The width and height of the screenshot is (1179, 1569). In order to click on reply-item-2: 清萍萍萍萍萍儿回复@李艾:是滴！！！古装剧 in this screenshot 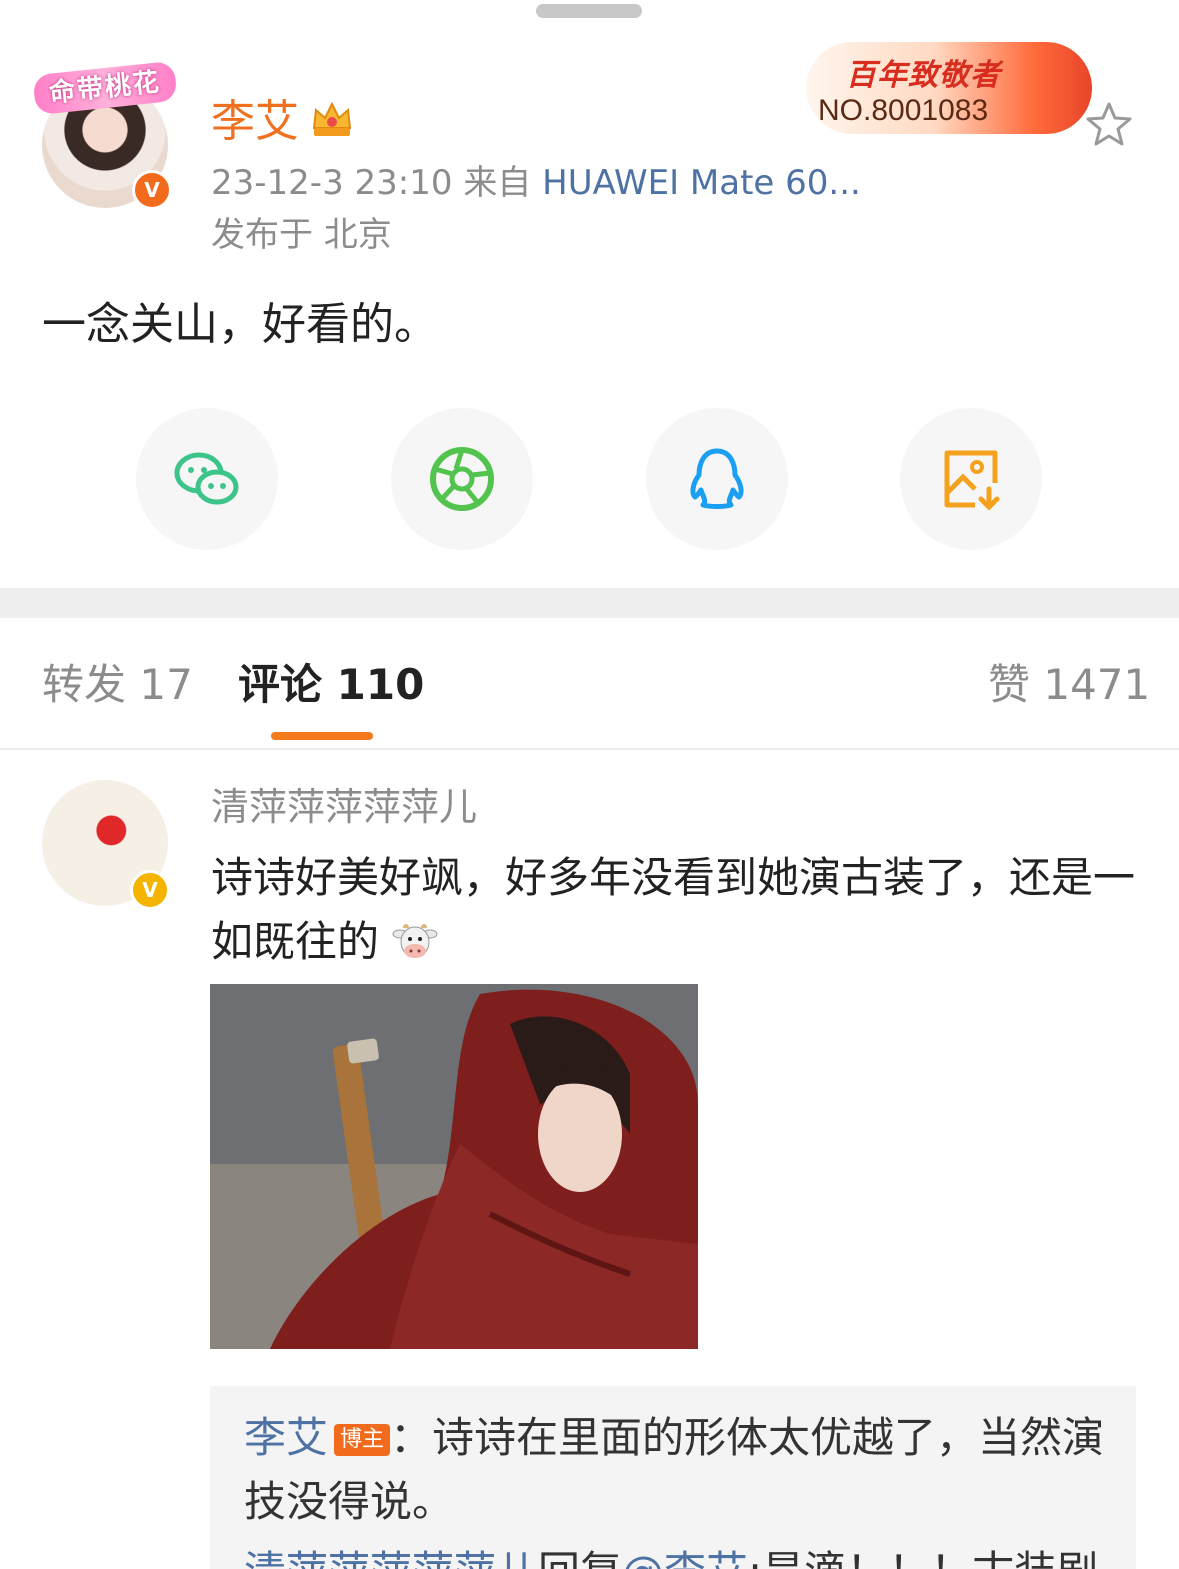, I will do `click(679, 1554)`.